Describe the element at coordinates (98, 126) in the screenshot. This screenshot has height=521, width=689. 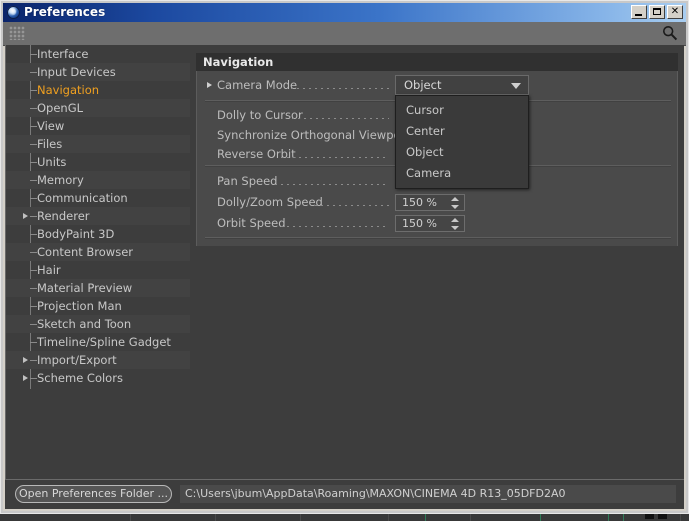
I see `sidebar-item-view: View` at that location.